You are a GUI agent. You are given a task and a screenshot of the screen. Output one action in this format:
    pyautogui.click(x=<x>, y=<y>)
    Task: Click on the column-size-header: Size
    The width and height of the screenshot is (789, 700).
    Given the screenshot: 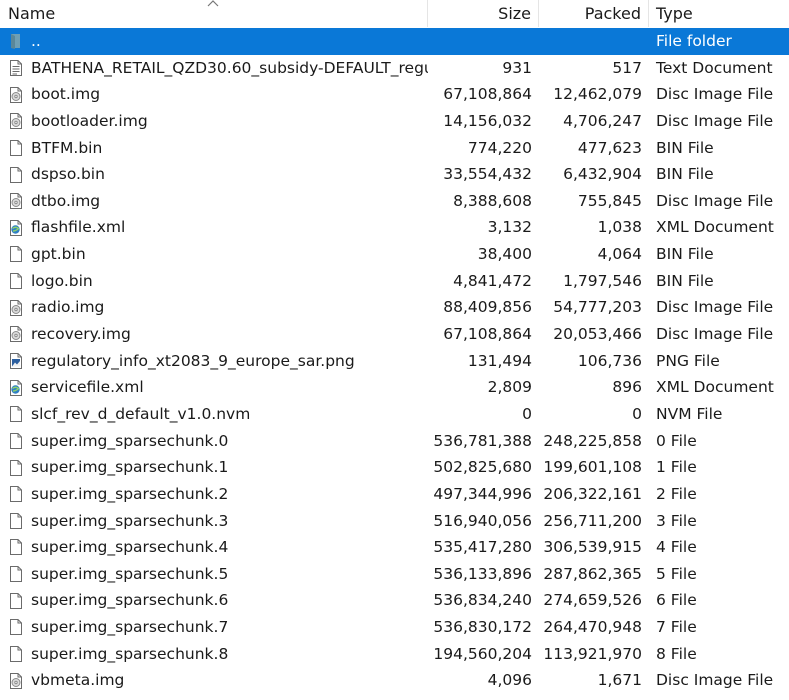 What is the action you would take?
    pyautogui.click(x=483, y=13)
    